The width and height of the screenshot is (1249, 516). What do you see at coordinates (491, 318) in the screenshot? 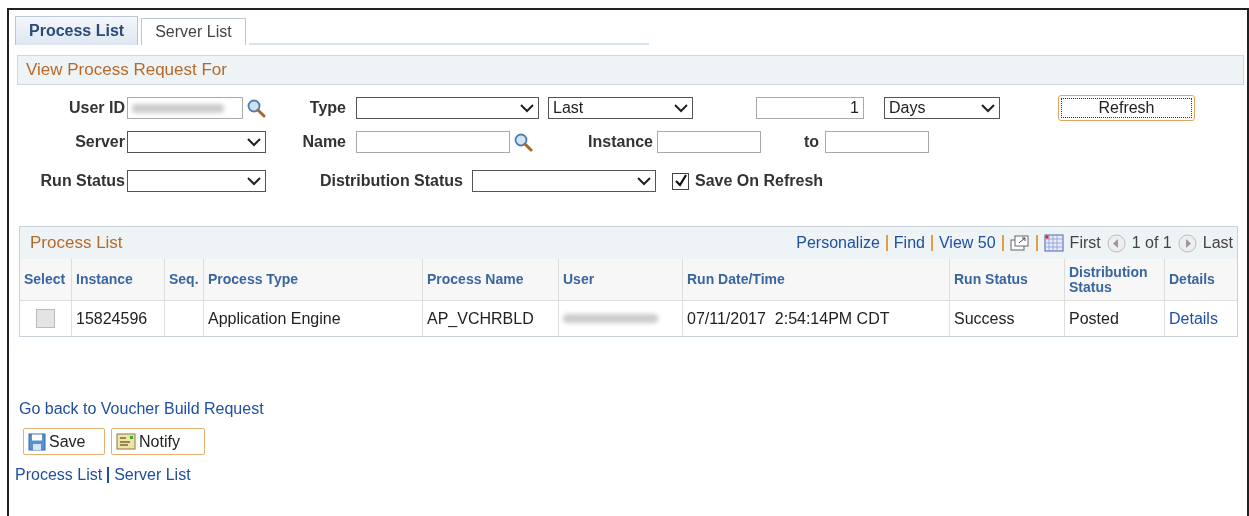
I see `table-cell: AP_VCHRBLD` at bounding box center [491, 318].